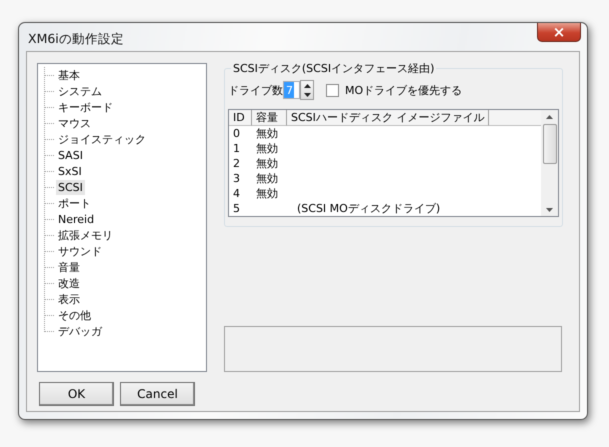 The height and width of the screenshot is (447, 609). I want to click on scrollbar, so click(549, 163).